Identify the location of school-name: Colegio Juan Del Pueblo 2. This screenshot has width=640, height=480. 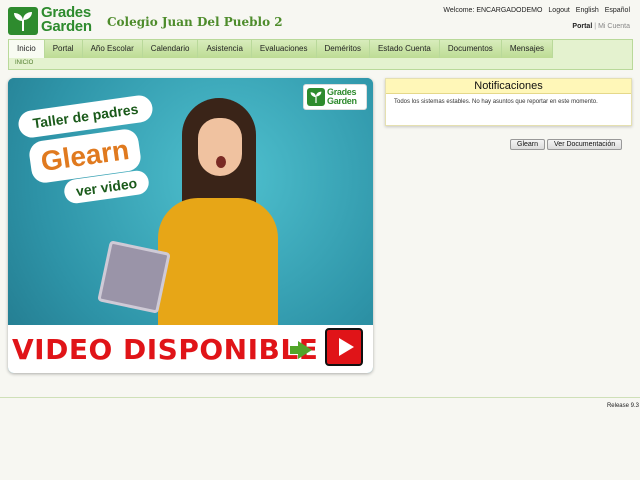
(195, 22).